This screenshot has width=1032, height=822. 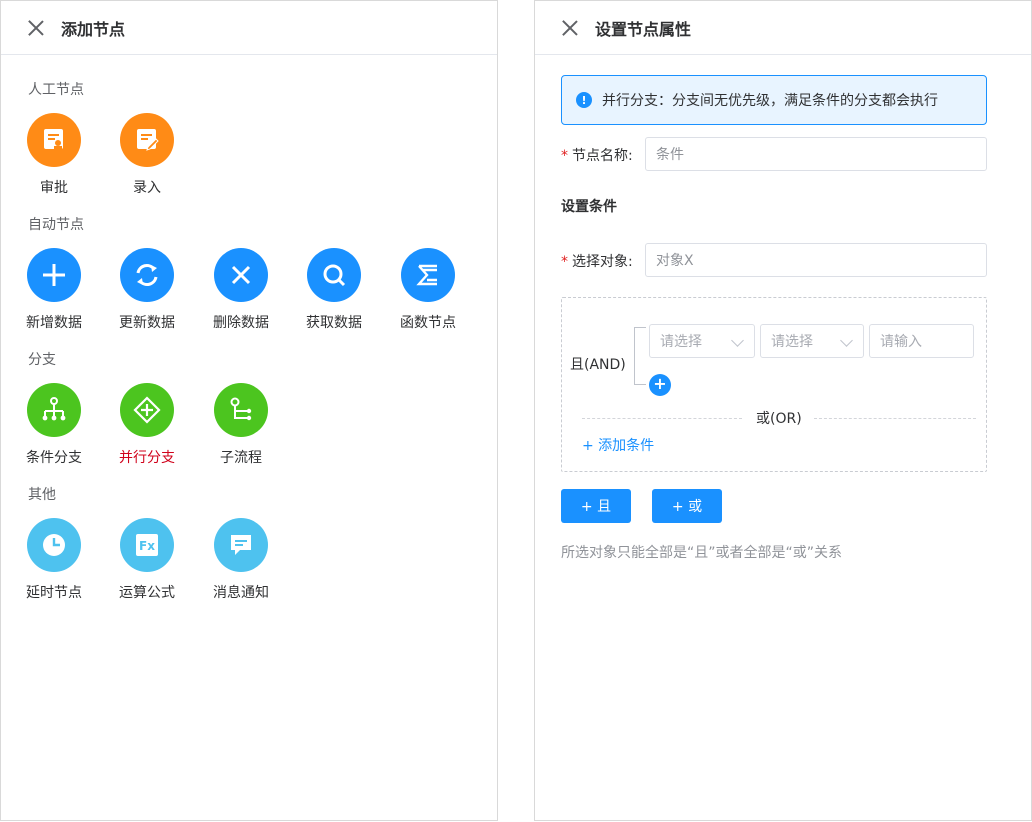 I want to click on node-update-data: 更新数据, so click(x=147, y=290).